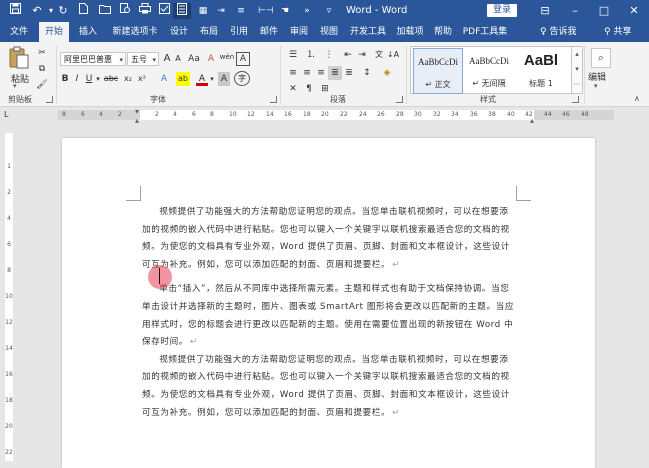  Describe the element at coordinates (387, 73) in the screenshot. I see `shading-icon: ◈` at that location.